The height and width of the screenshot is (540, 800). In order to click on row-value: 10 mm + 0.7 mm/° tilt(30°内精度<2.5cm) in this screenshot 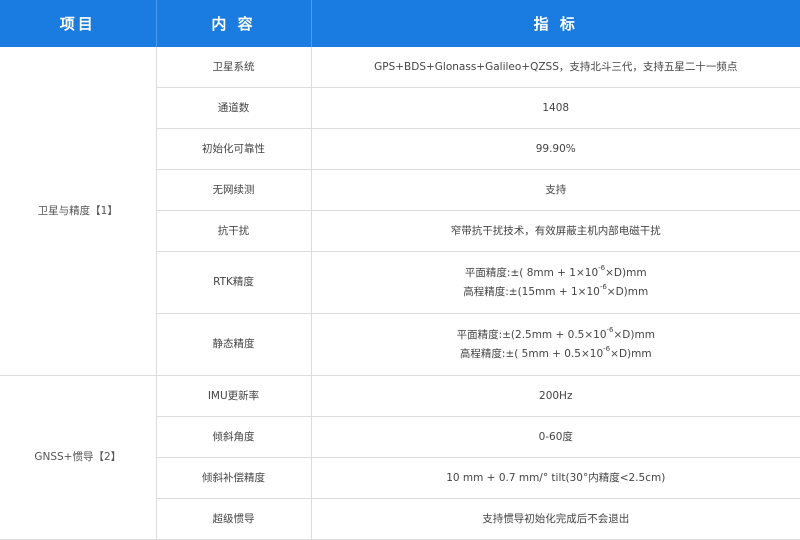, I will do `click(555, 478)`.